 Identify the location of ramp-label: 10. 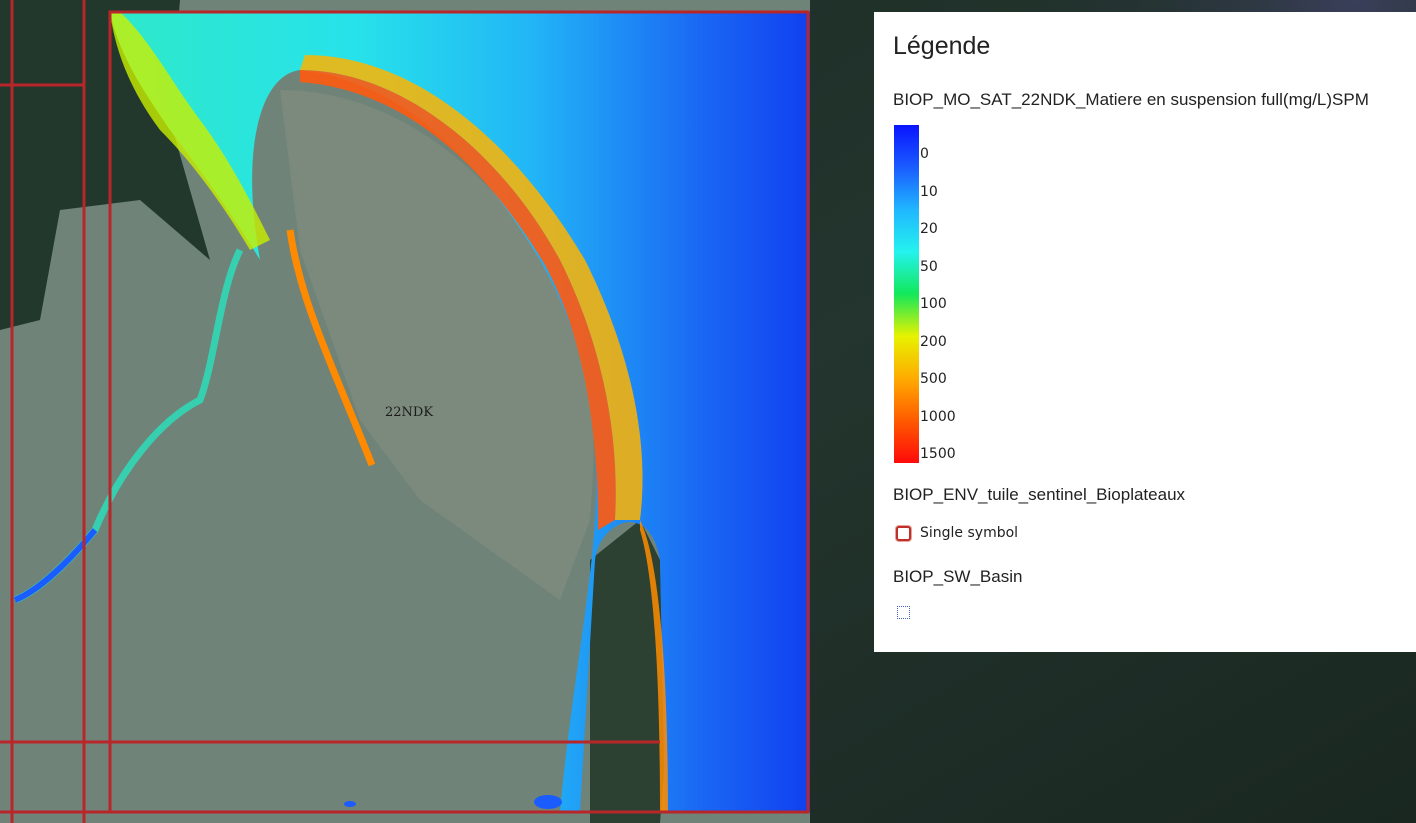
(929, 191).